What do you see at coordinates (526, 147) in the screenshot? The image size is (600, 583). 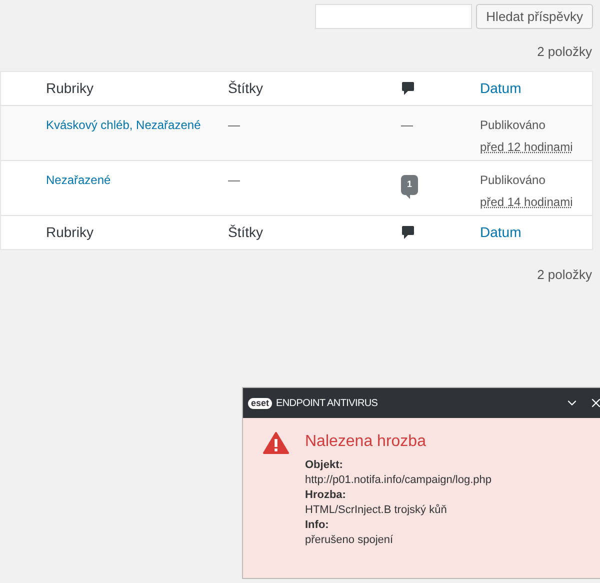 I see `post-date: před 12 hodinami` at bounding box center [526, 147].